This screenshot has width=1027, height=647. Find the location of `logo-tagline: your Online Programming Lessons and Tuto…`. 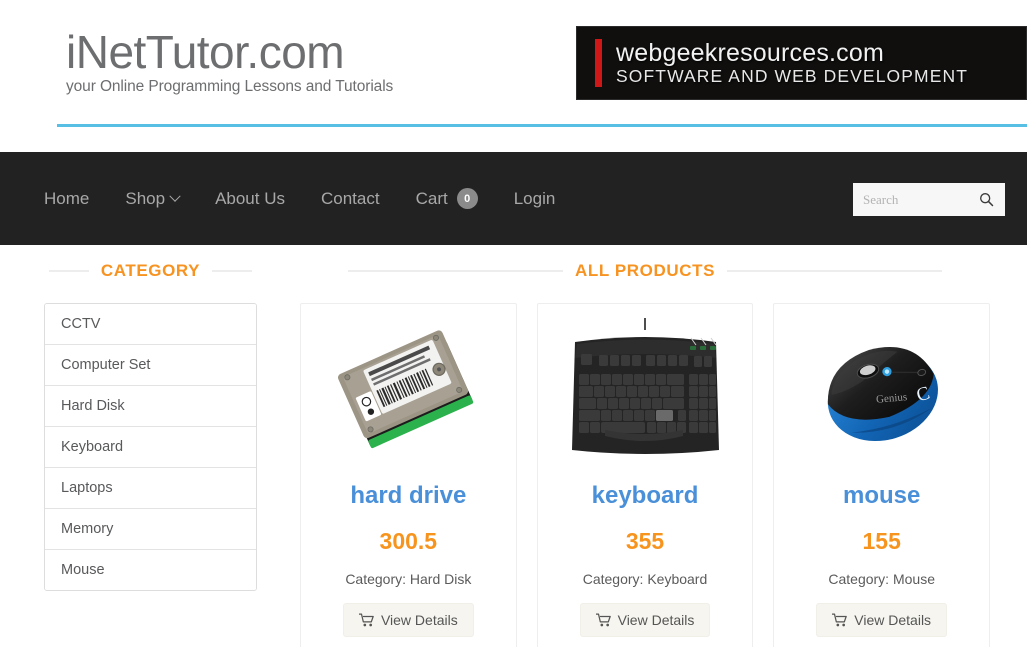

logo-tagline: your Online Programming Lessons and Tuto… is located at coordinates (230, 87).